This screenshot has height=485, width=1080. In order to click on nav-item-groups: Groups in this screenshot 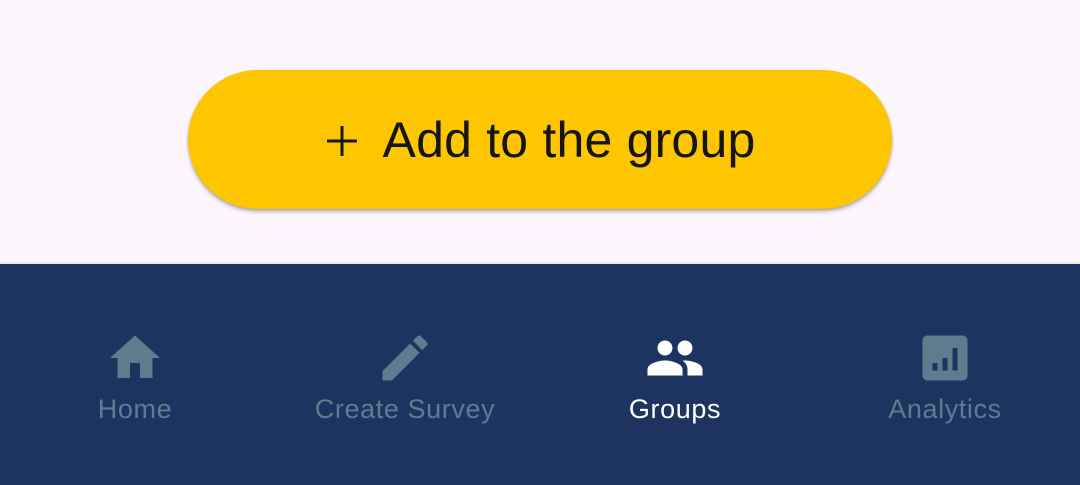, I will do `click(675, 374)`.